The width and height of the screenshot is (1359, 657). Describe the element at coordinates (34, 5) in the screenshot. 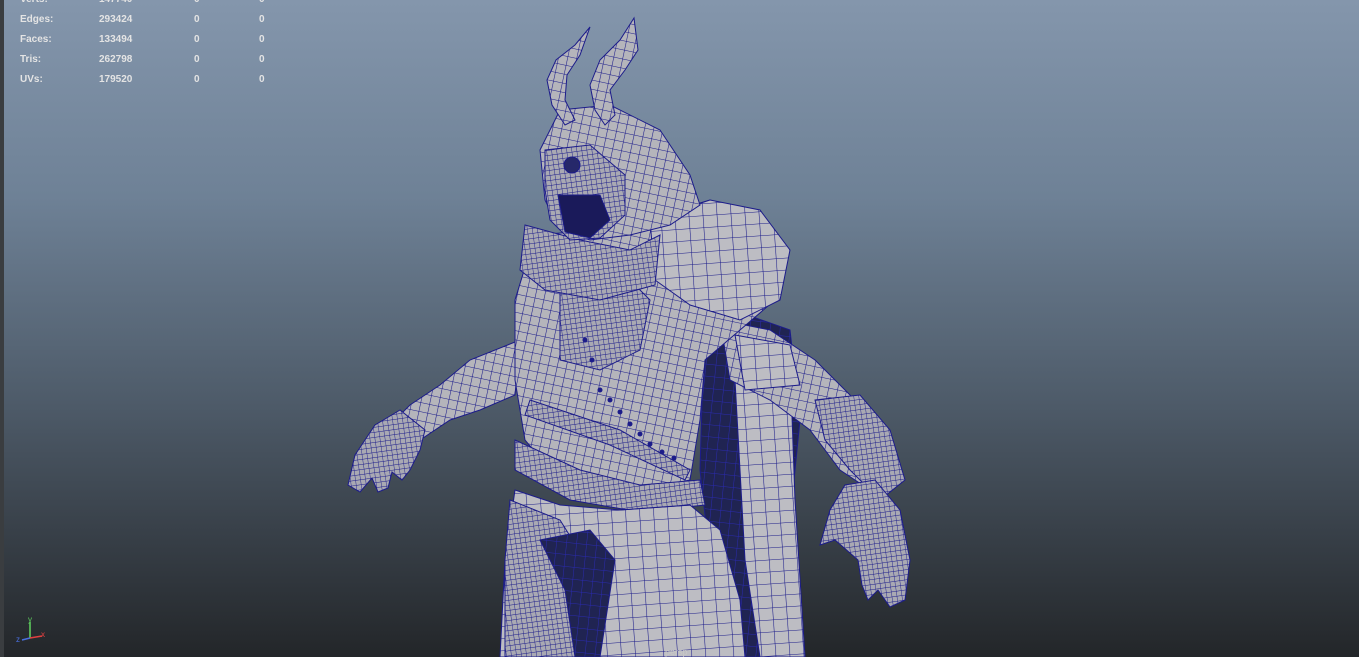

I see `hud-label: Verts:` at that location.